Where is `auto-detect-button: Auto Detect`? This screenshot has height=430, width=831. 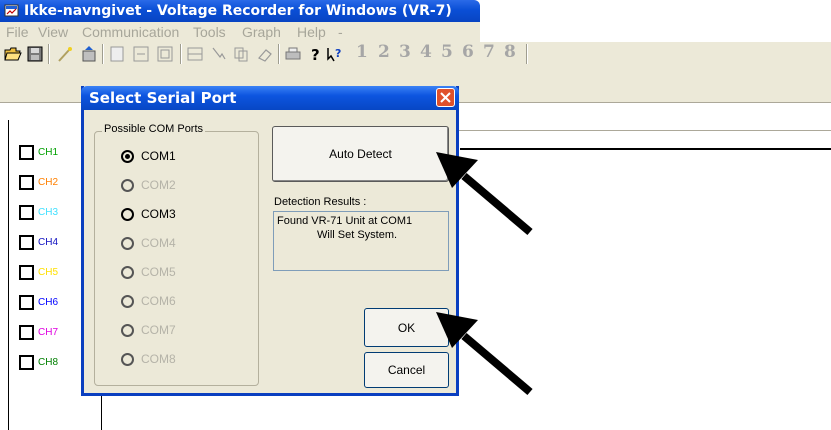 auto-detect-button: Auto Detect is located at coordinates (360, 154).